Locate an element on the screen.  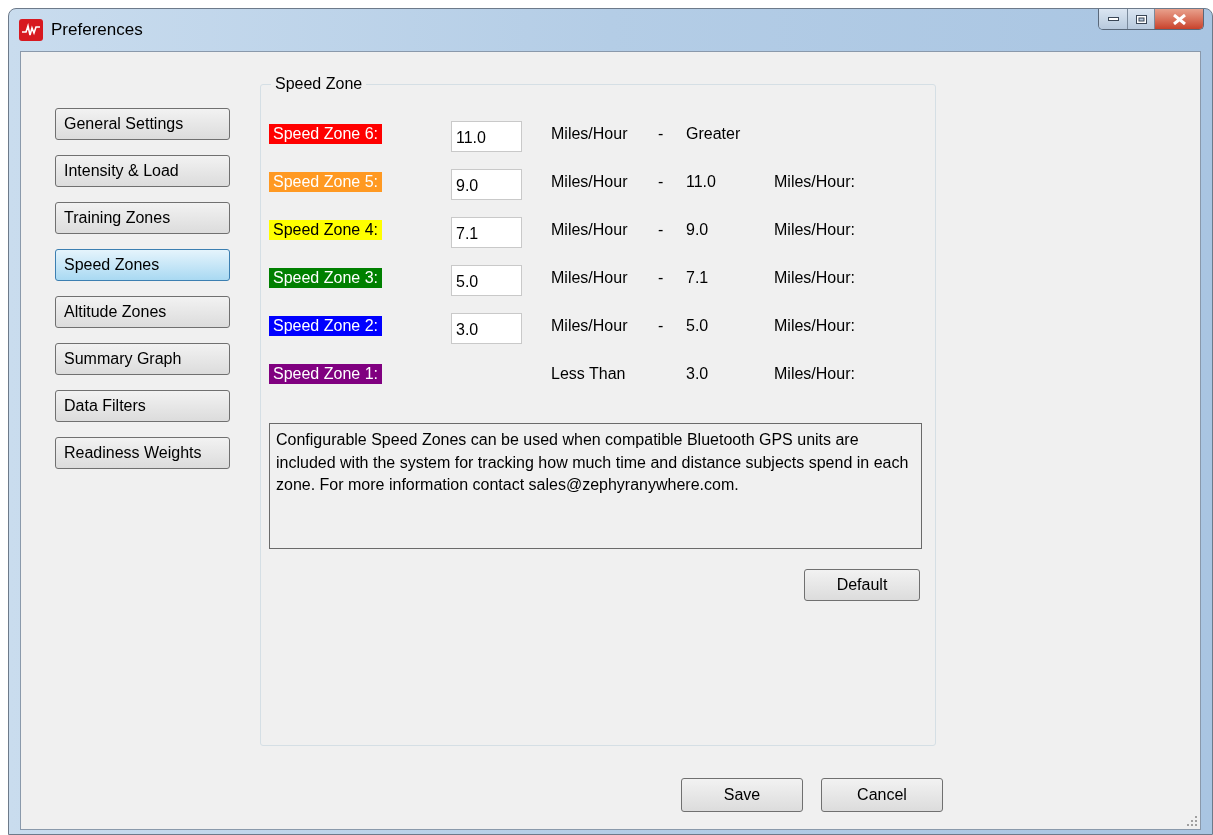
maximize-button is located at coordinates (1141, 19).